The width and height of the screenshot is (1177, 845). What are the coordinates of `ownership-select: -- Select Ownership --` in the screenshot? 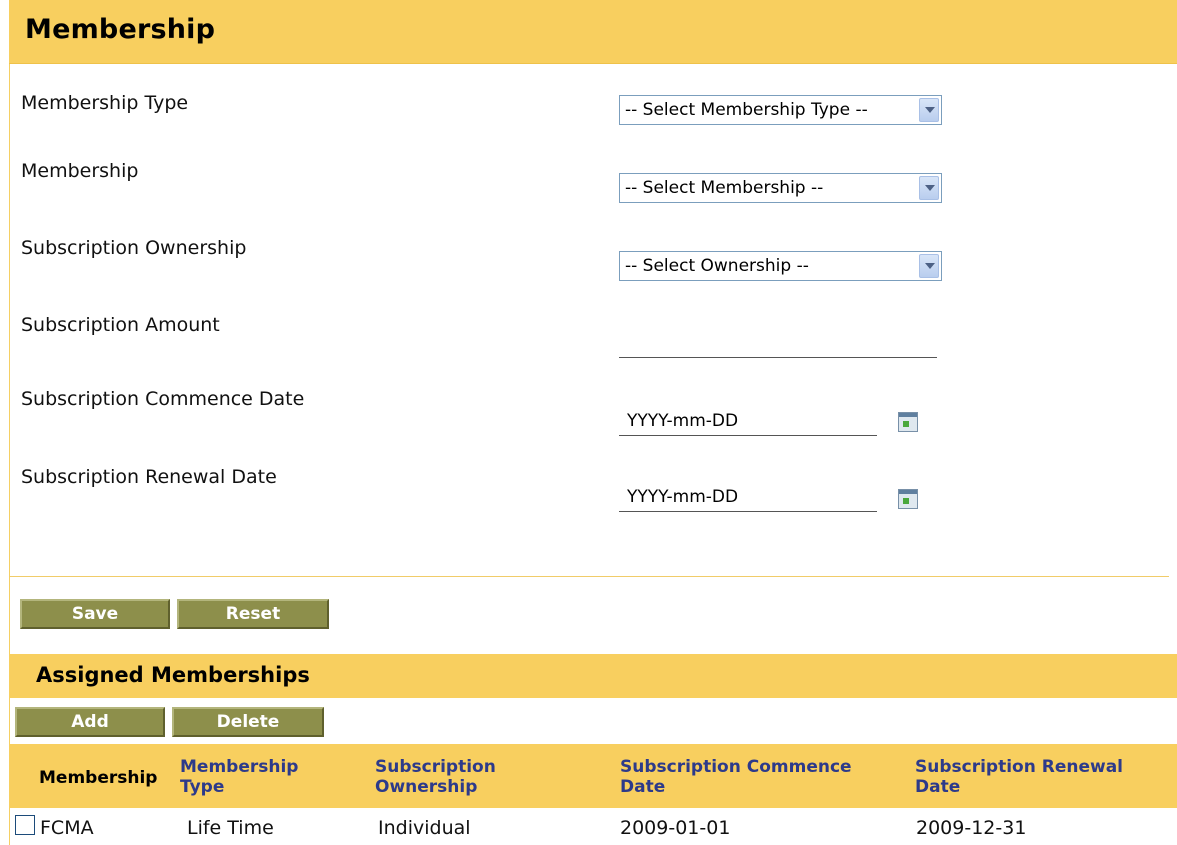 It's located at (780, 266).